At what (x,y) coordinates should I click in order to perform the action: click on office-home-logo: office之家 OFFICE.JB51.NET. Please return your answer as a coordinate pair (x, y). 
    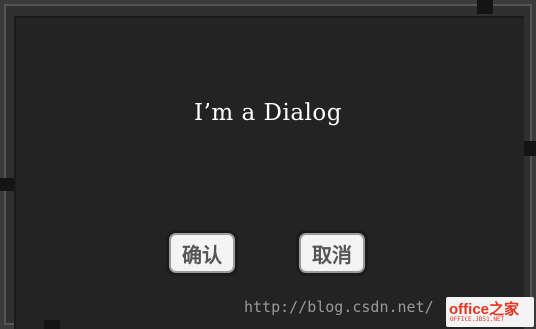
    Looking at the image, I should click on (490, 312).